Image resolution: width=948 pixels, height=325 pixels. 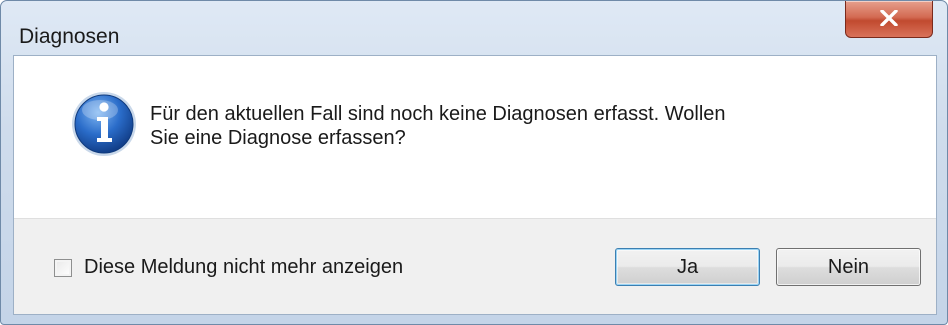 I want to click on close-button, so click(x=889, y=19).